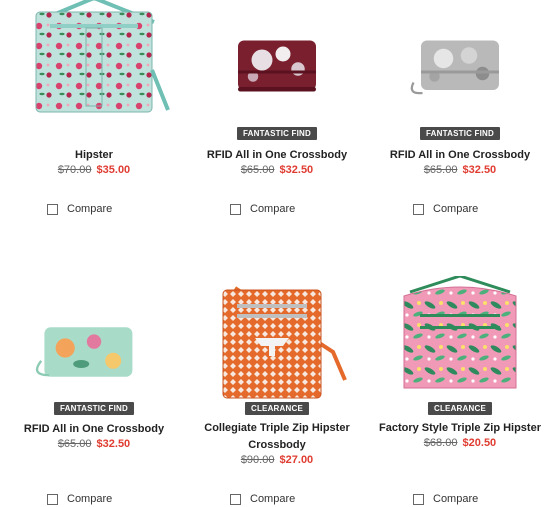 This screenshot has height=507, width=550. Describe the element at coordinates (94, 155) in the screenshot. I see `product-name: Hipster` at that location.